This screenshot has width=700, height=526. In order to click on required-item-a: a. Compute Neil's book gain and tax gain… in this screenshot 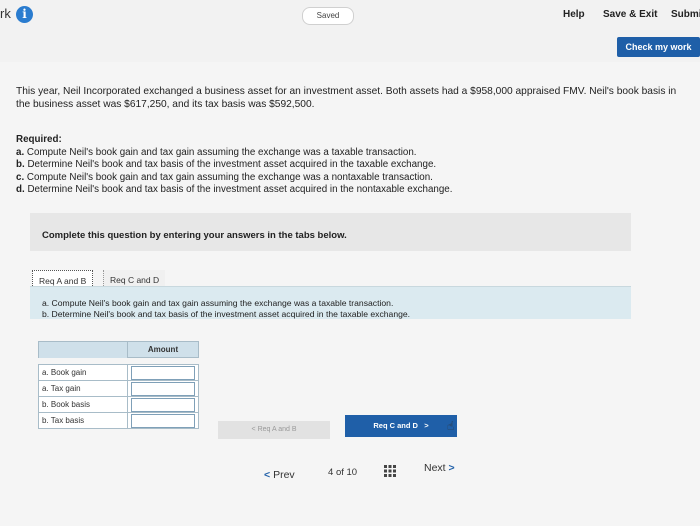, I will do `click(336, 153)`.